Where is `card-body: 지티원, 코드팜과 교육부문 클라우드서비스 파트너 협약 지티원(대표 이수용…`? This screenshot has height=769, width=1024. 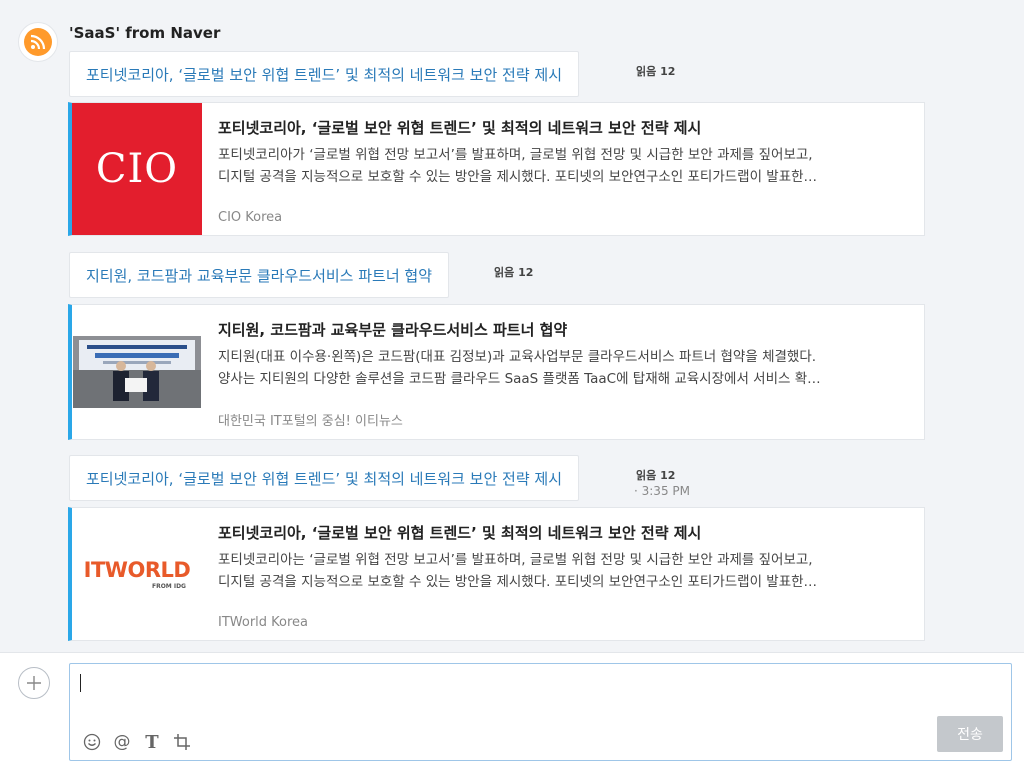 card-body: 지티원, 코드팜과 교육부문 클라우드서비스 파트너 협약 지티원(대표 이수용… is located at coordinates (563, 372).